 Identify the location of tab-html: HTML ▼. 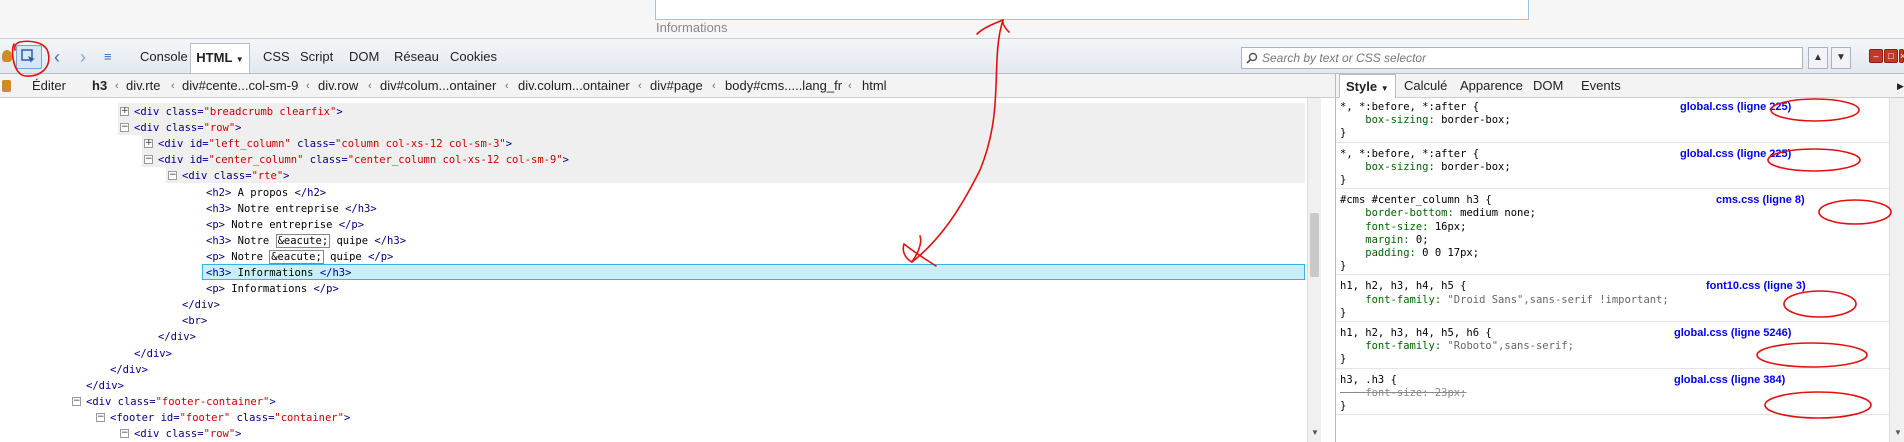
(220, 58).